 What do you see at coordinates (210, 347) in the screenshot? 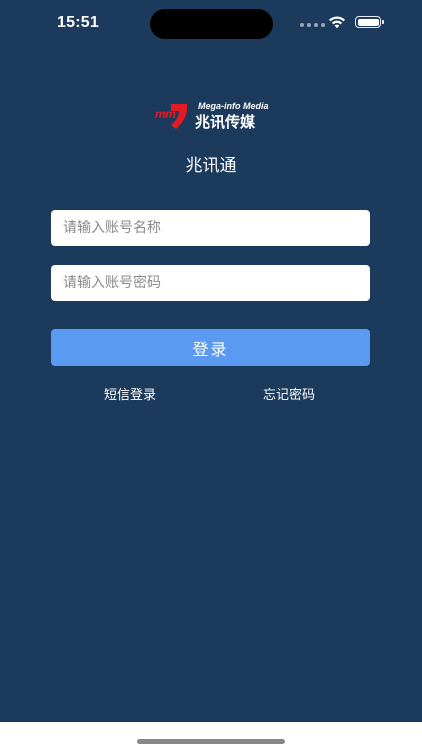
I see `login-button: 登录` at bounding box center [210, 347].